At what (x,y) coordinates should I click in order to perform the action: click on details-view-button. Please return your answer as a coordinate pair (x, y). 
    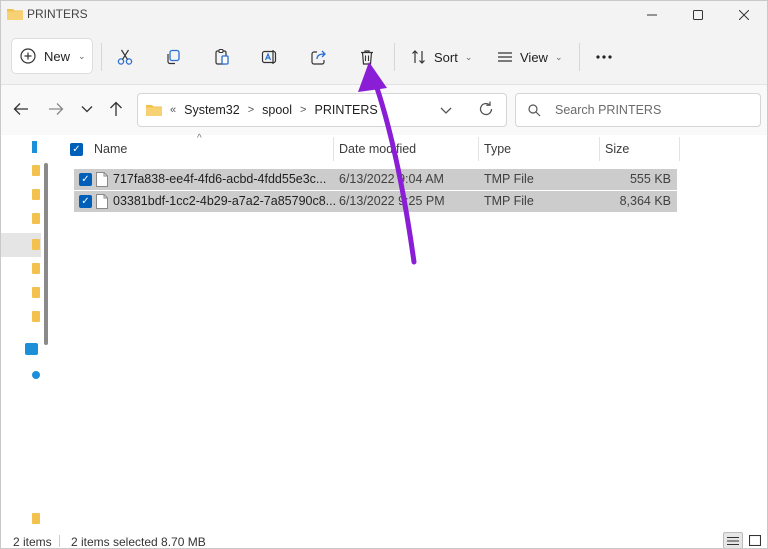
    Looking at the image, I should click on (733, 540).